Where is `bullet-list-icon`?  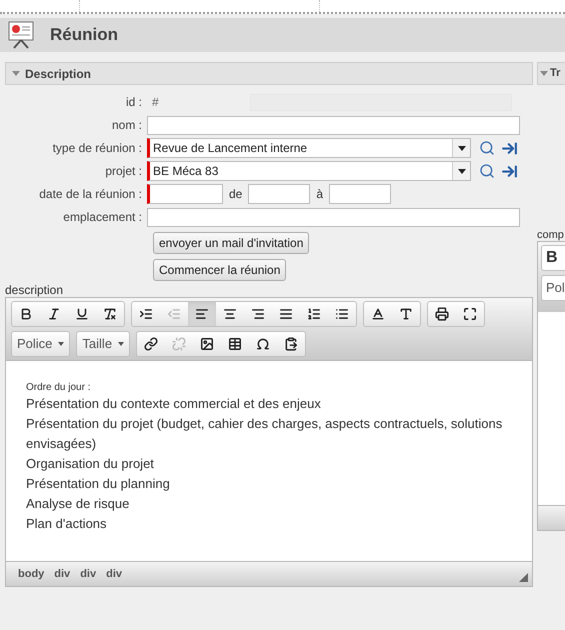 bullet-list-icon is located at coordinates (342, 314).